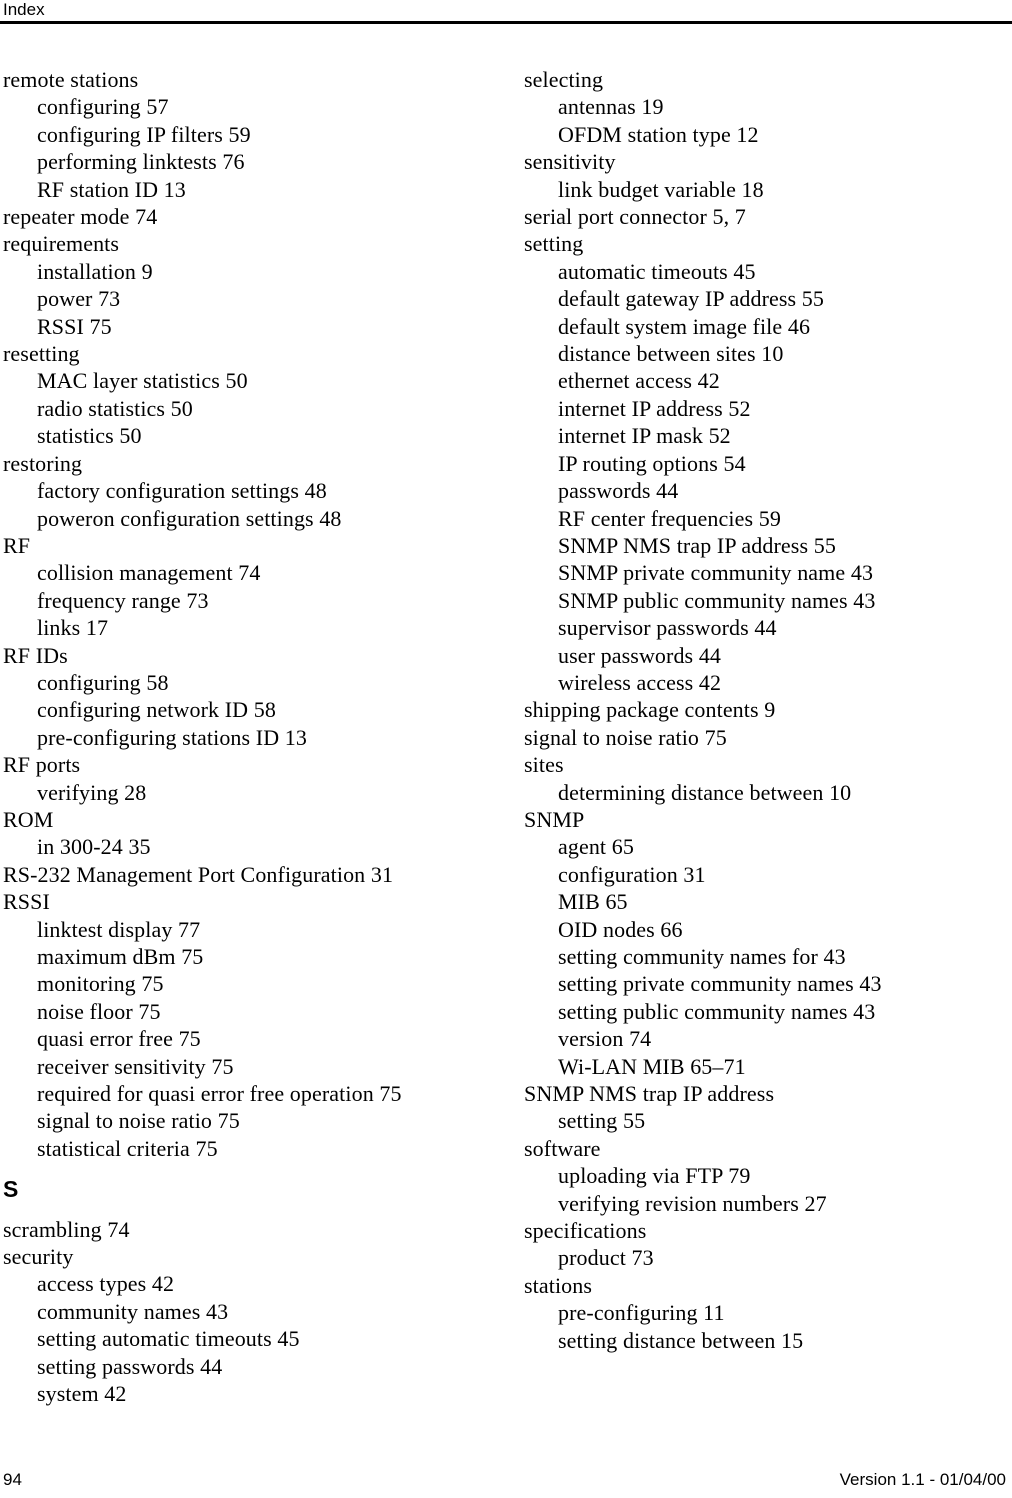 The height and width of the screenshot is (1498, 1012). I want to click on index-subentry: pre-configuring stations ID 13, so click(172, 737).